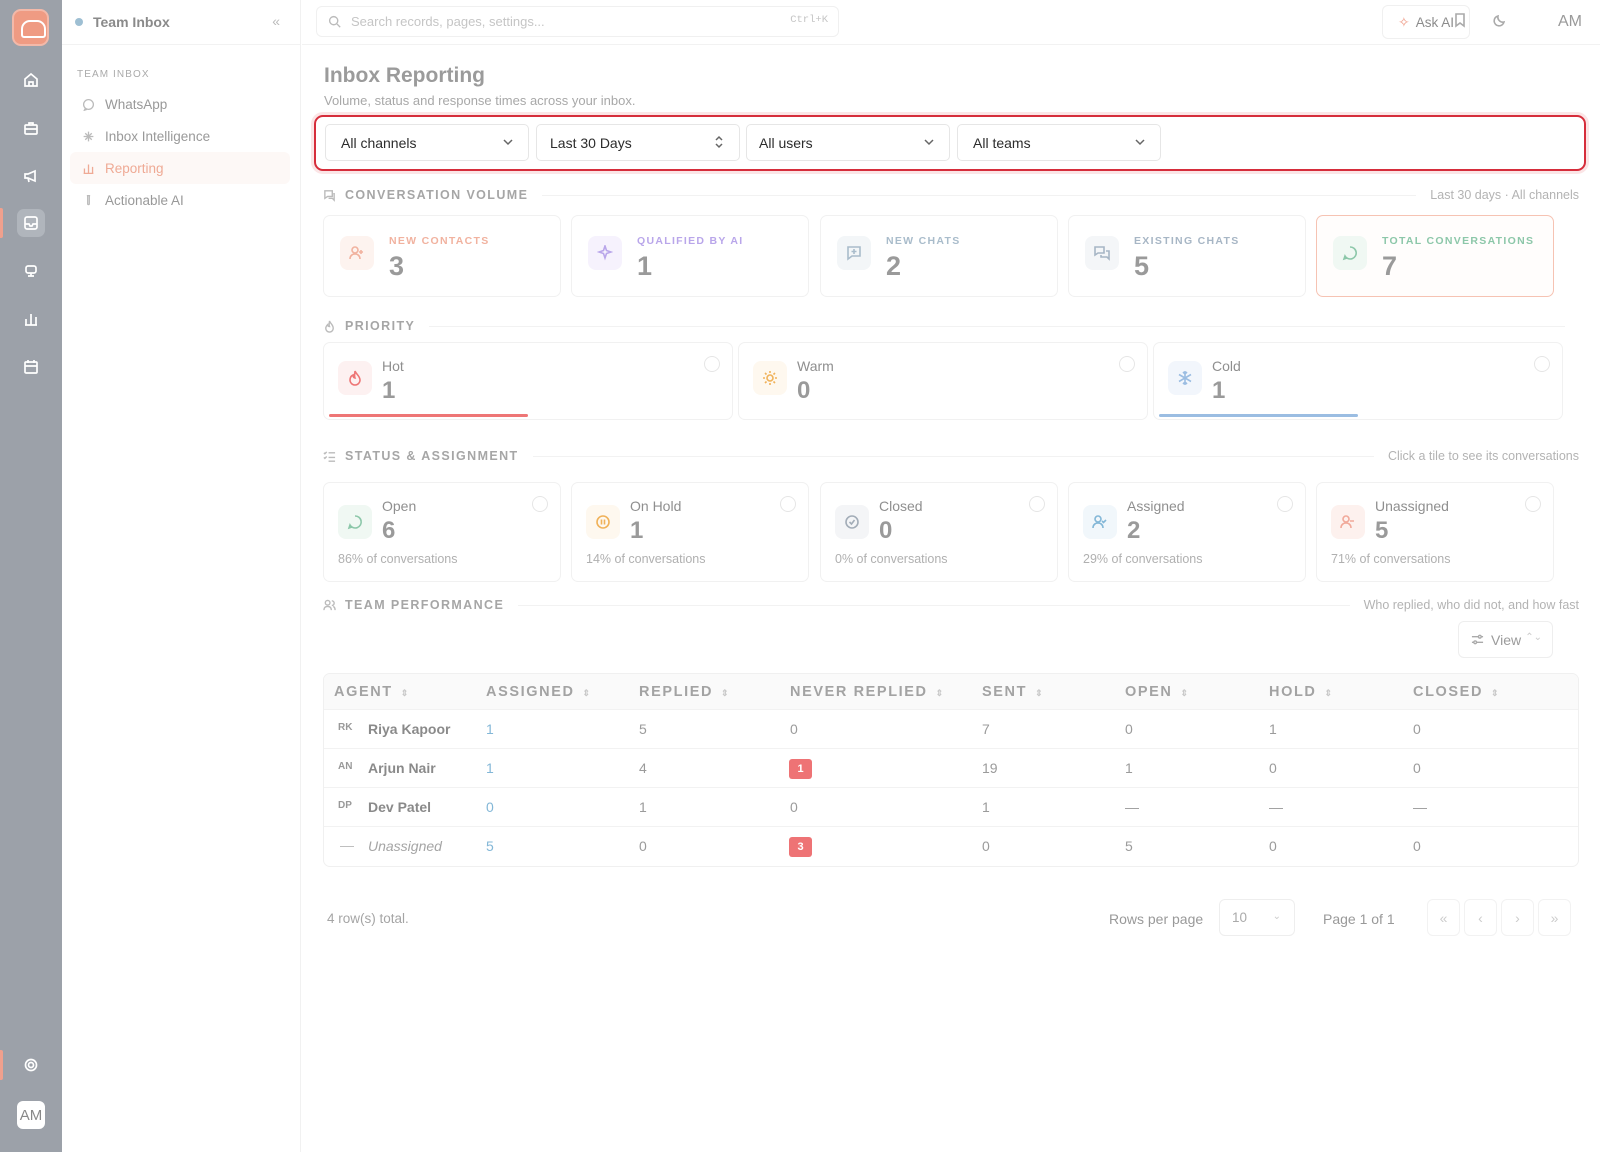 The image size is (1600, 1152). What do you see at coordinates (400, 807) in the screenshot?
I see `agent-name: Dev Patel` at bounding box center [400, 807].